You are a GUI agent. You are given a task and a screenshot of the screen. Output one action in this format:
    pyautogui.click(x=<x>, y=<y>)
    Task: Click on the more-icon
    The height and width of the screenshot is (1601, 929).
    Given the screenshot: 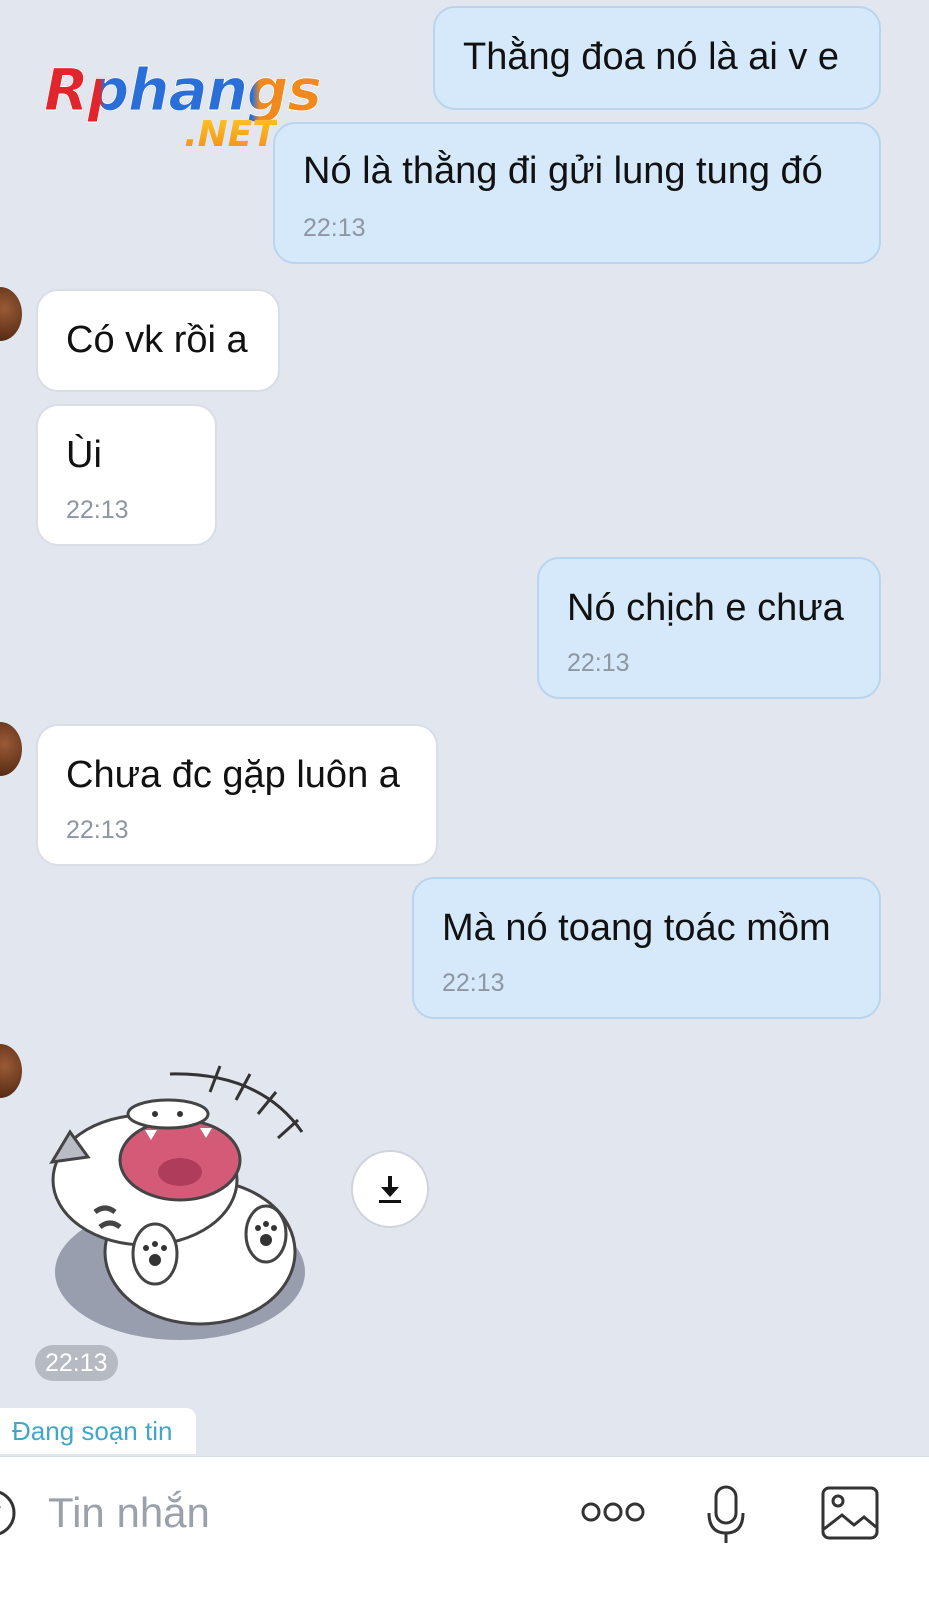 What is the action you would take?
    pyautogui.click(x=613, y=1512)
    